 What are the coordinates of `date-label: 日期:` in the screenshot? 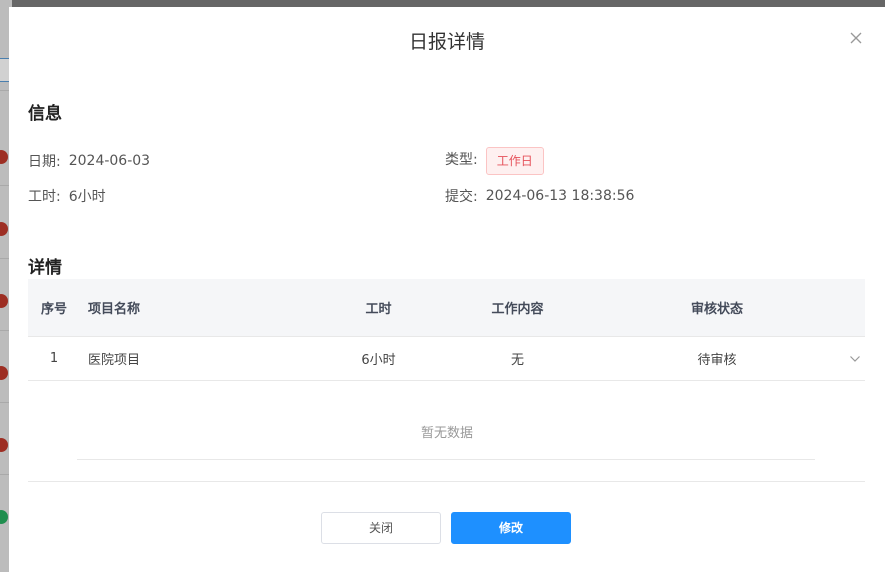 It's located at (44, 162).